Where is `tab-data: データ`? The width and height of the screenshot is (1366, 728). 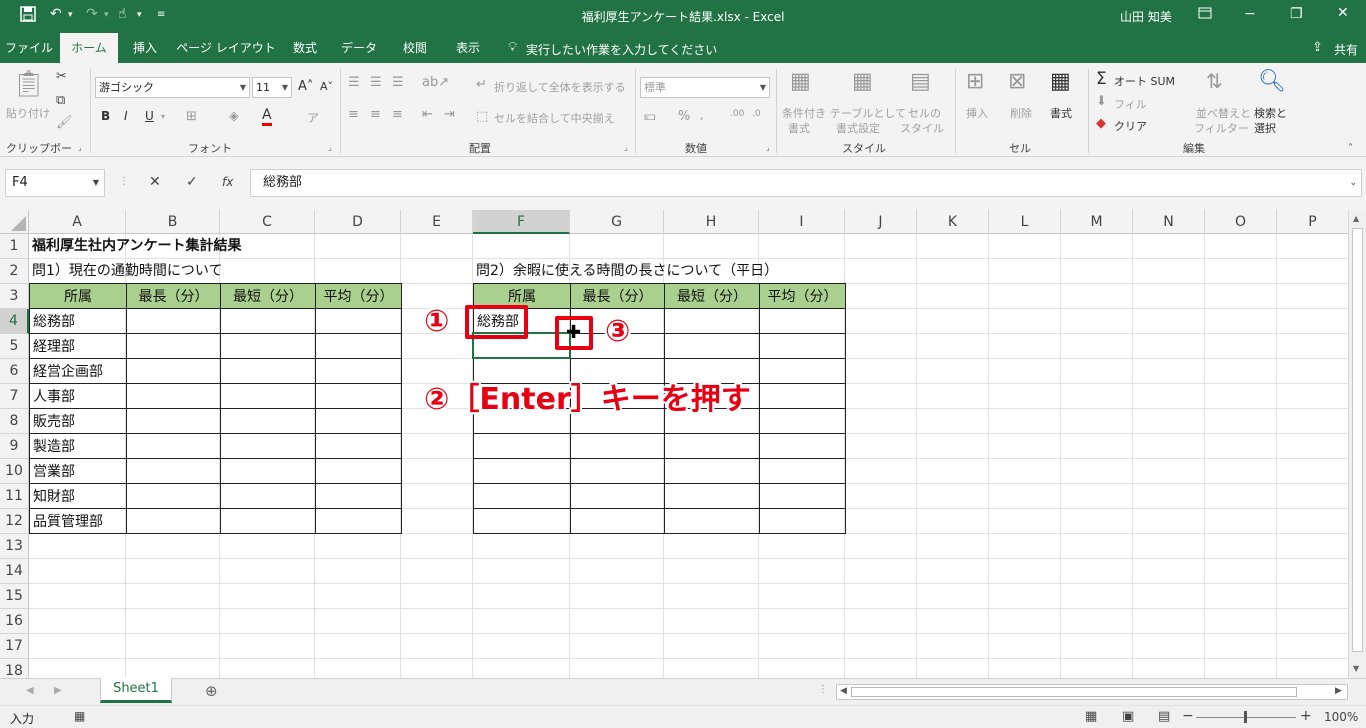
tab-data: データ is located at coordinates (359, 48).